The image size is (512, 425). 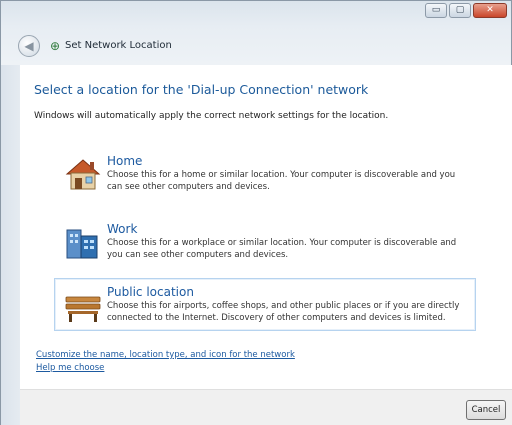 I want to click on network-icon: ⊕, so click(x=55, y=46).